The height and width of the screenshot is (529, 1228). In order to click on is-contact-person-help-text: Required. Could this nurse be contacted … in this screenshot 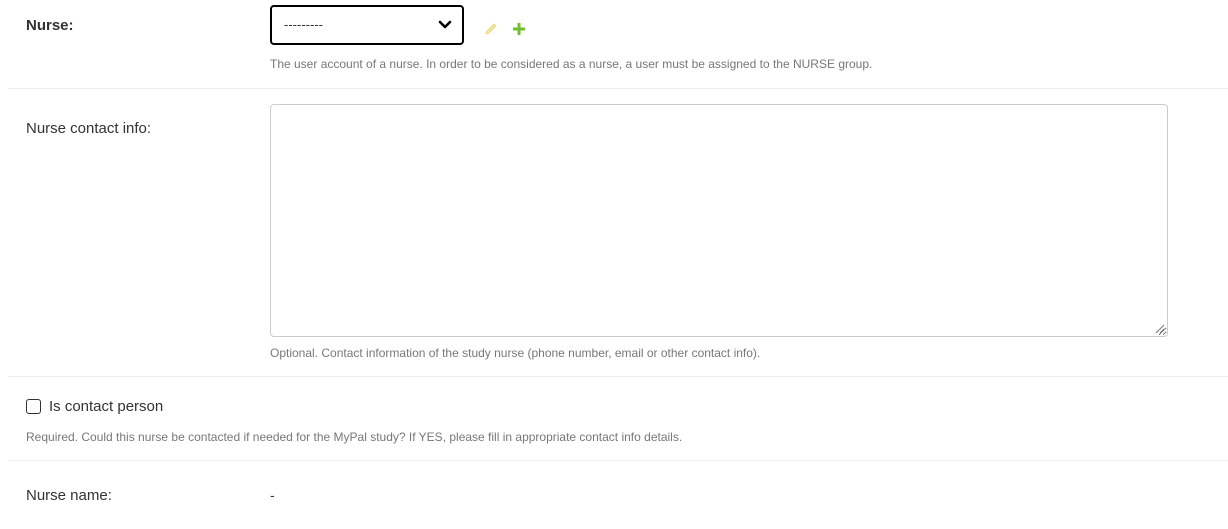, I will do `click(354, 437)`.